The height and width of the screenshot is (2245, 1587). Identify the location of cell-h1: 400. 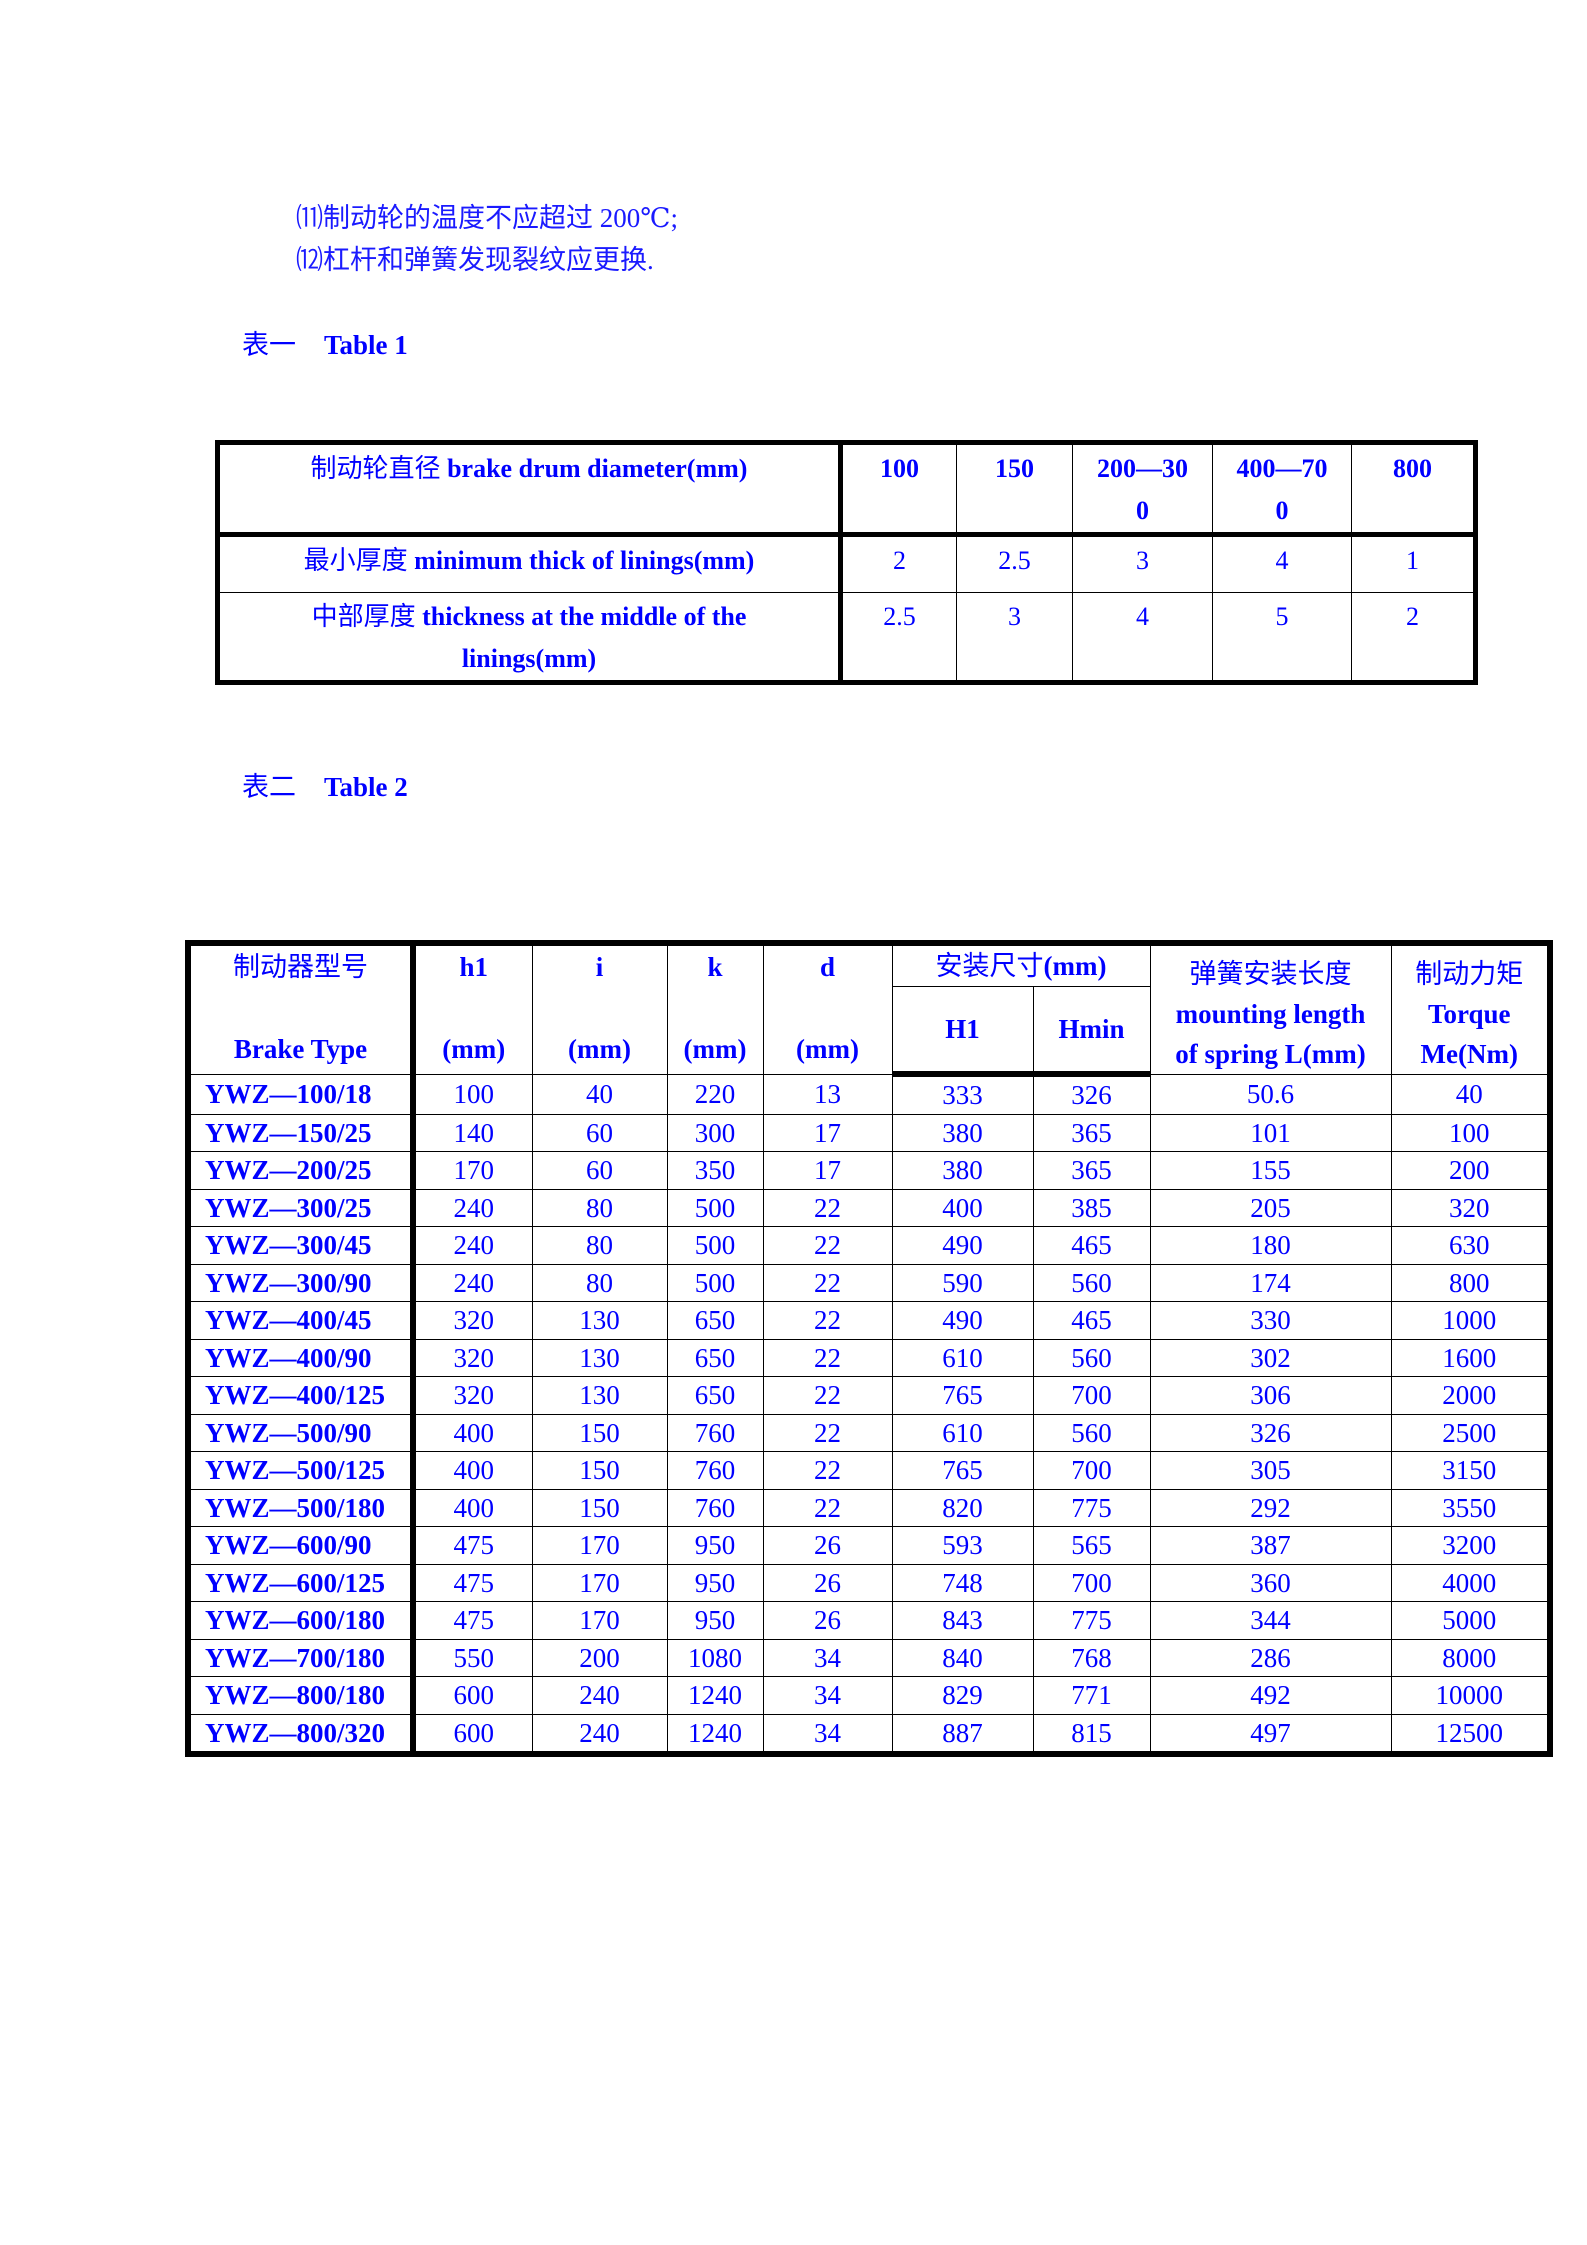
(472, 1432).